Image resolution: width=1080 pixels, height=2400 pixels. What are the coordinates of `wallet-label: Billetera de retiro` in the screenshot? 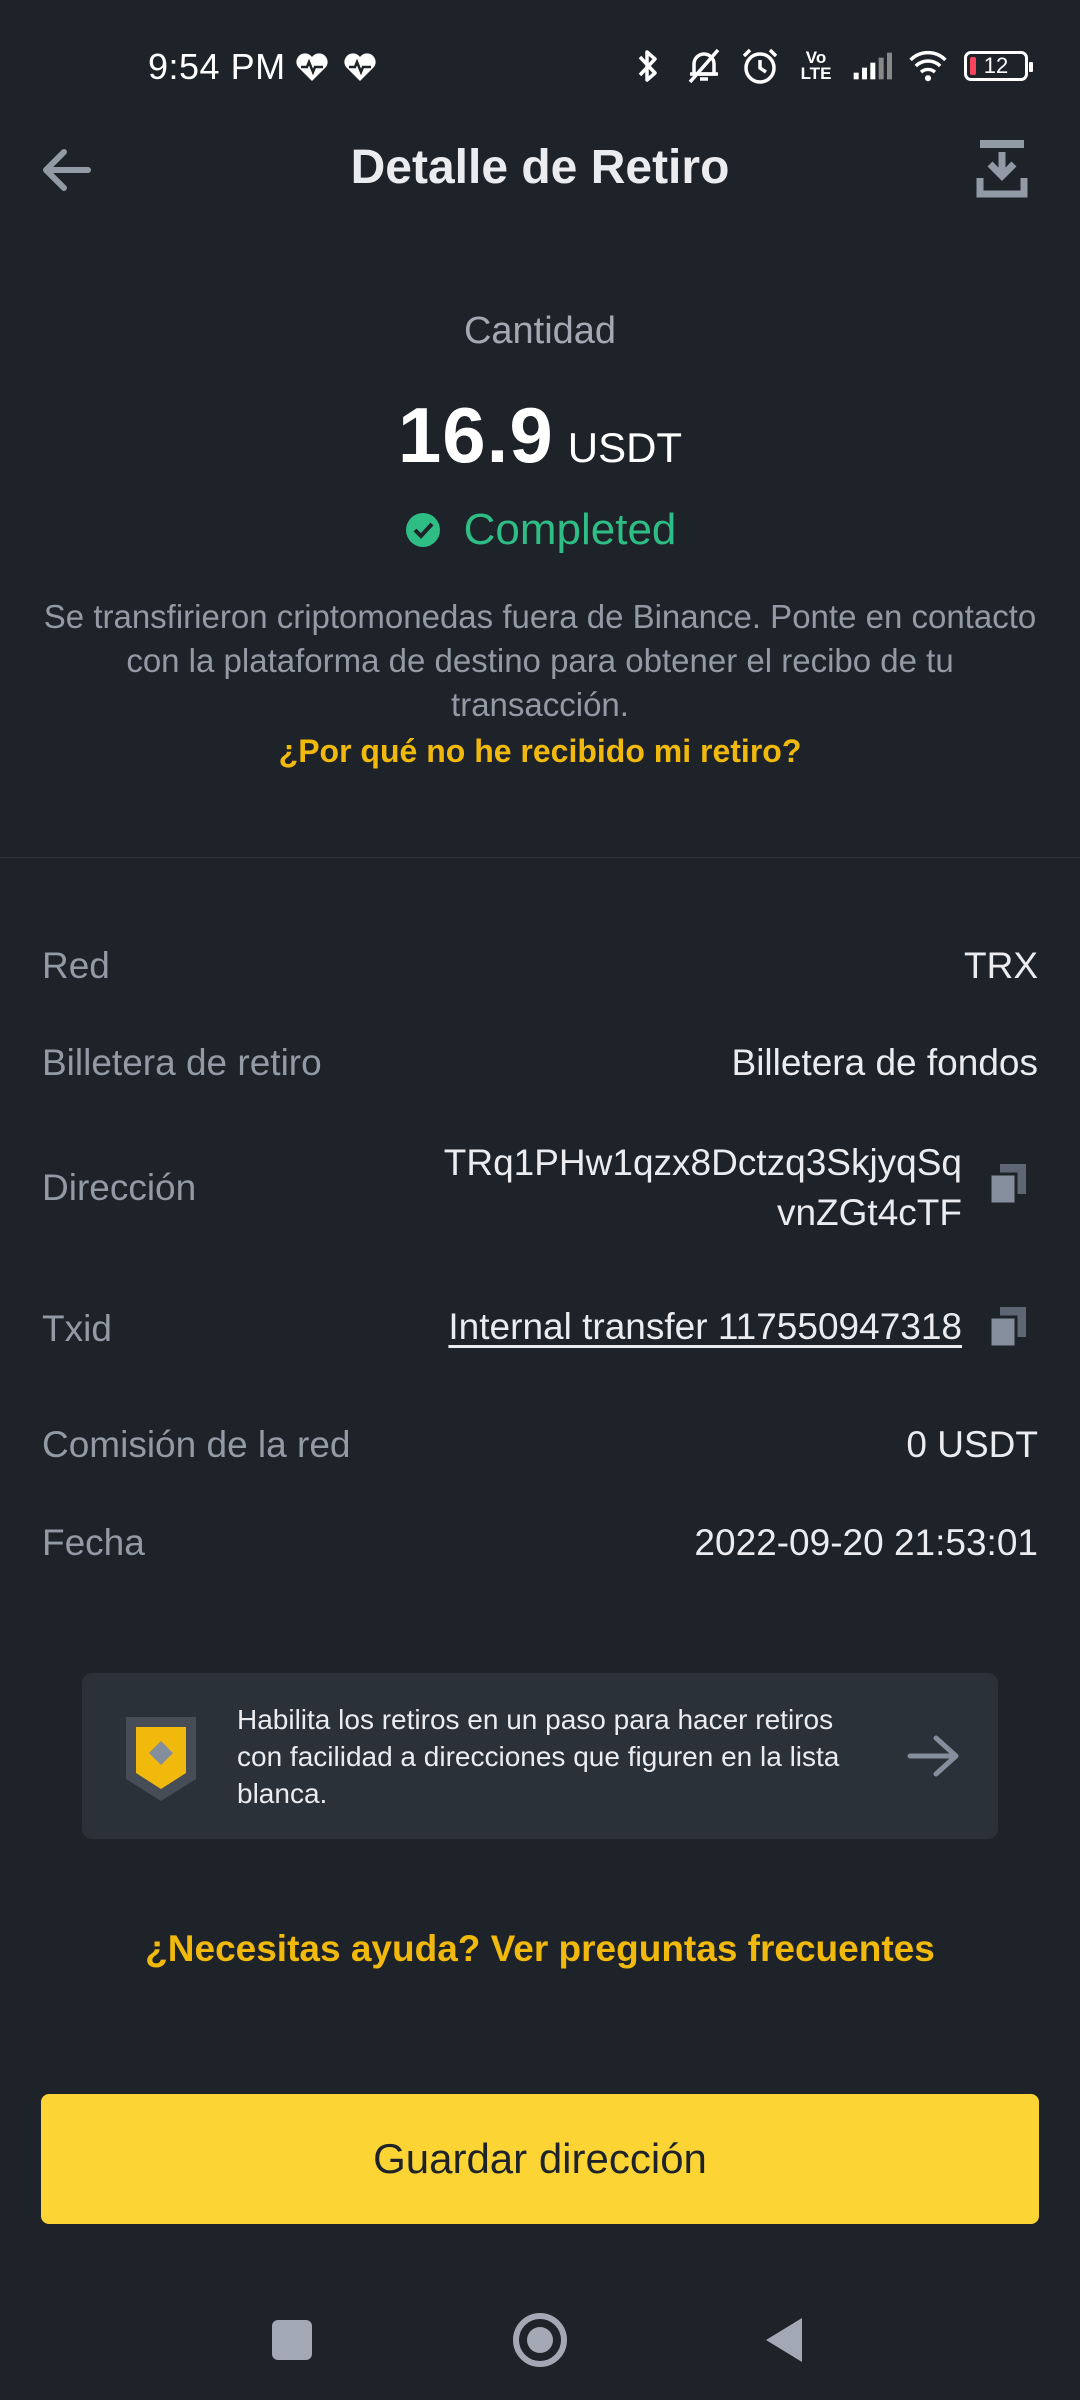 It's located at (182, 1062).